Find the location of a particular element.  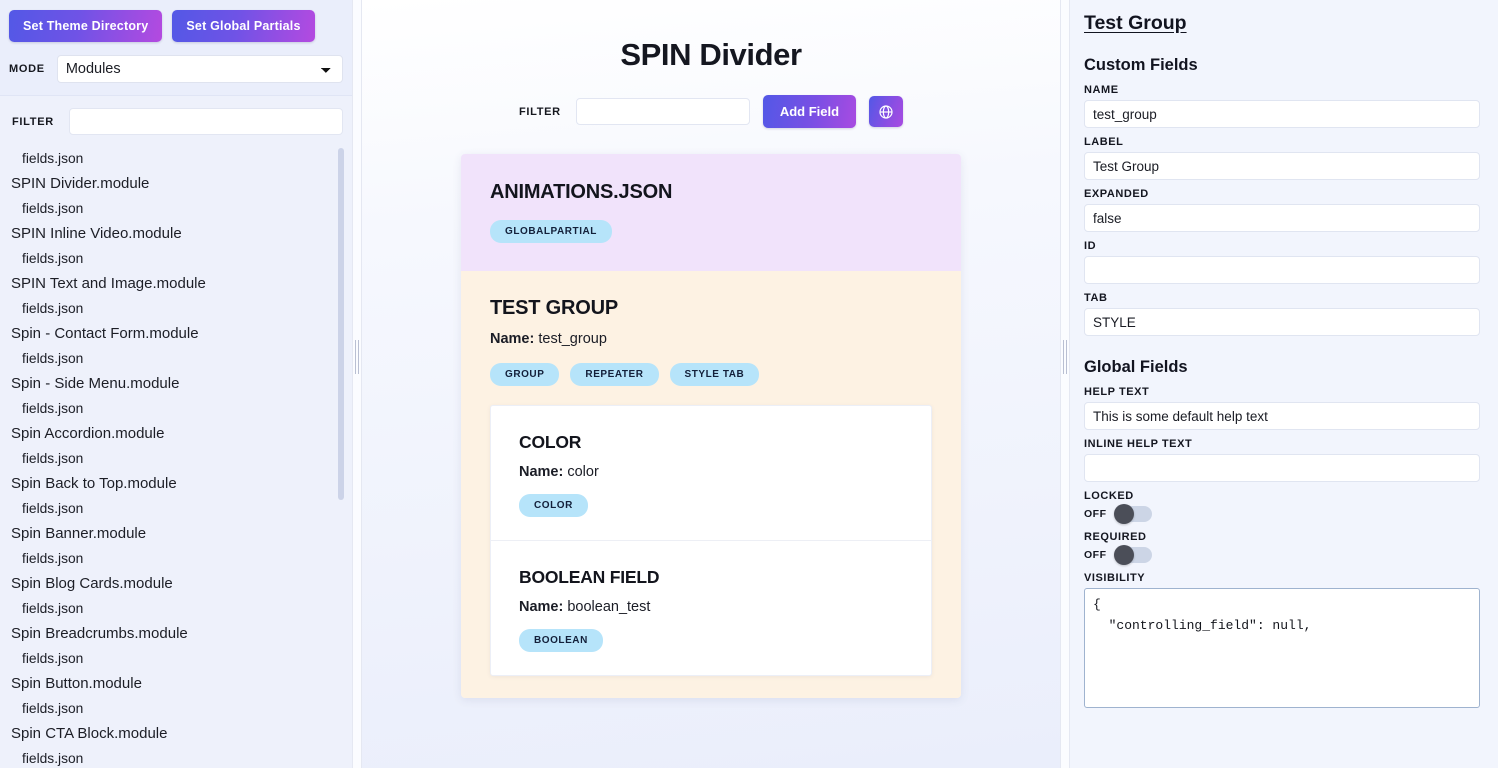

group-badge-row: GROUP REPEATER STYLE TAB is located at coordinates (711, 374).